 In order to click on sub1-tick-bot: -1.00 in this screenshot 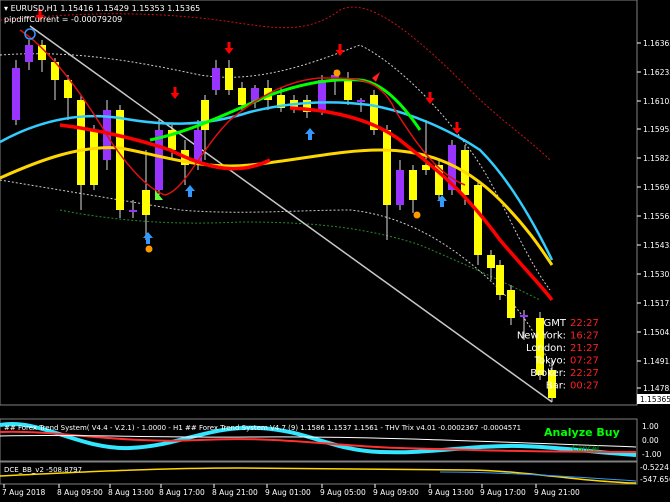, I will do `click(652, 454)`.